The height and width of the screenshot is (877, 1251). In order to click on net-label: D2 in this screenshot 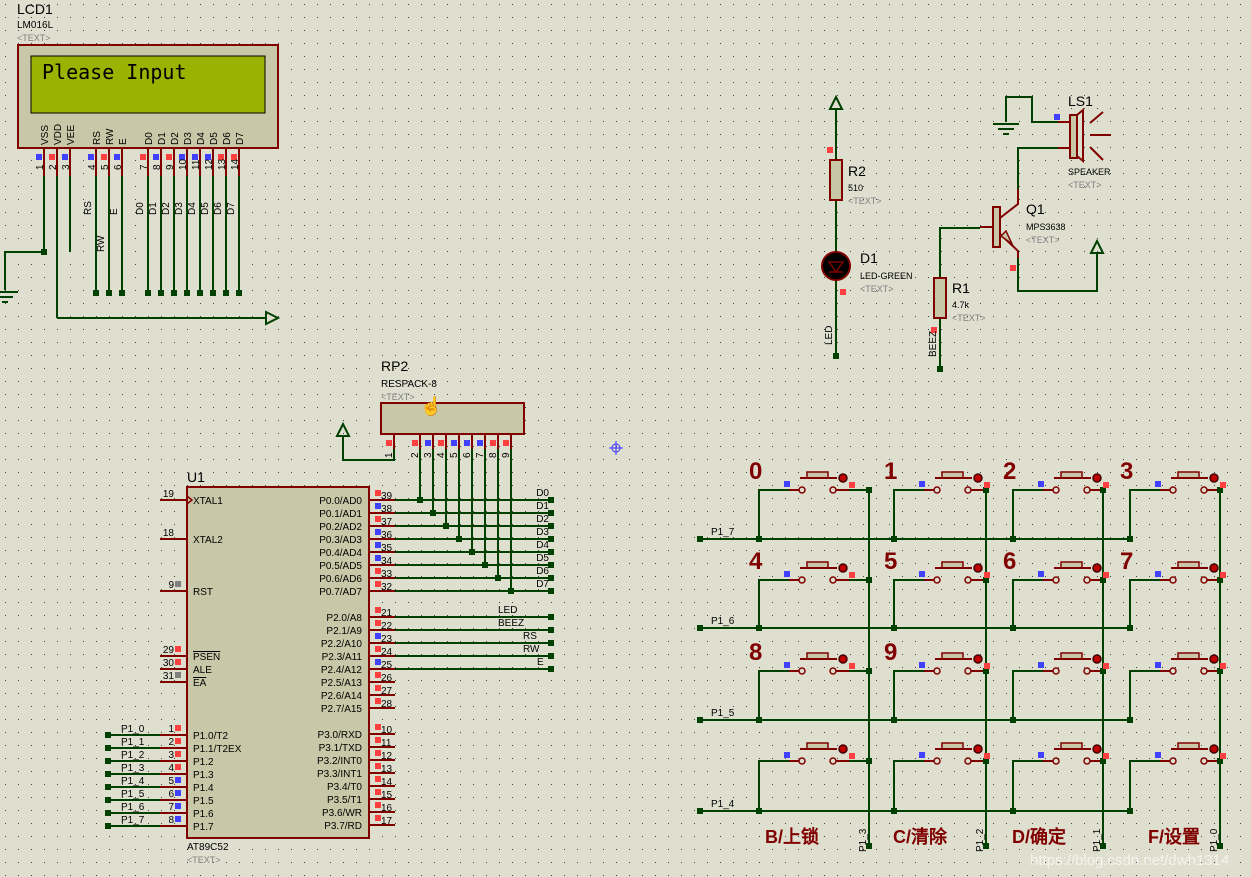, I will do `click(542, 519)`.